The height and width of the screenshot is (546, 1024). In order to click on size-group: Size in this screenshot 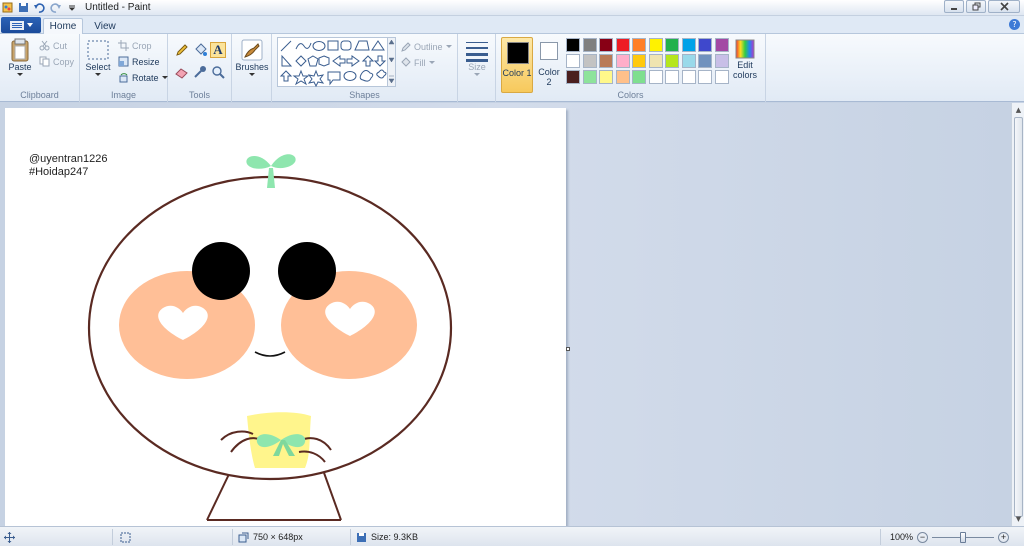, I will do `click(477, 68)`.